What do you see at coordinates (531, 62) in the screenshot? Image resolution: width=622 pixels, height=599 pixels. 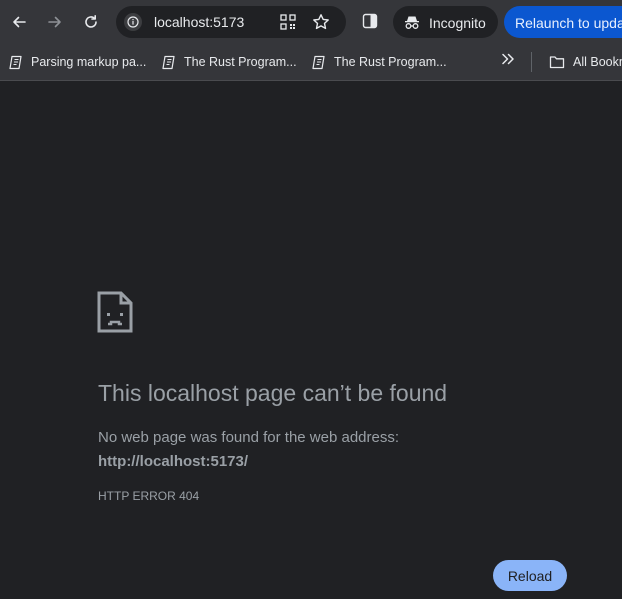 I see `bookmarks-divider` at bounding box center [531, 62].